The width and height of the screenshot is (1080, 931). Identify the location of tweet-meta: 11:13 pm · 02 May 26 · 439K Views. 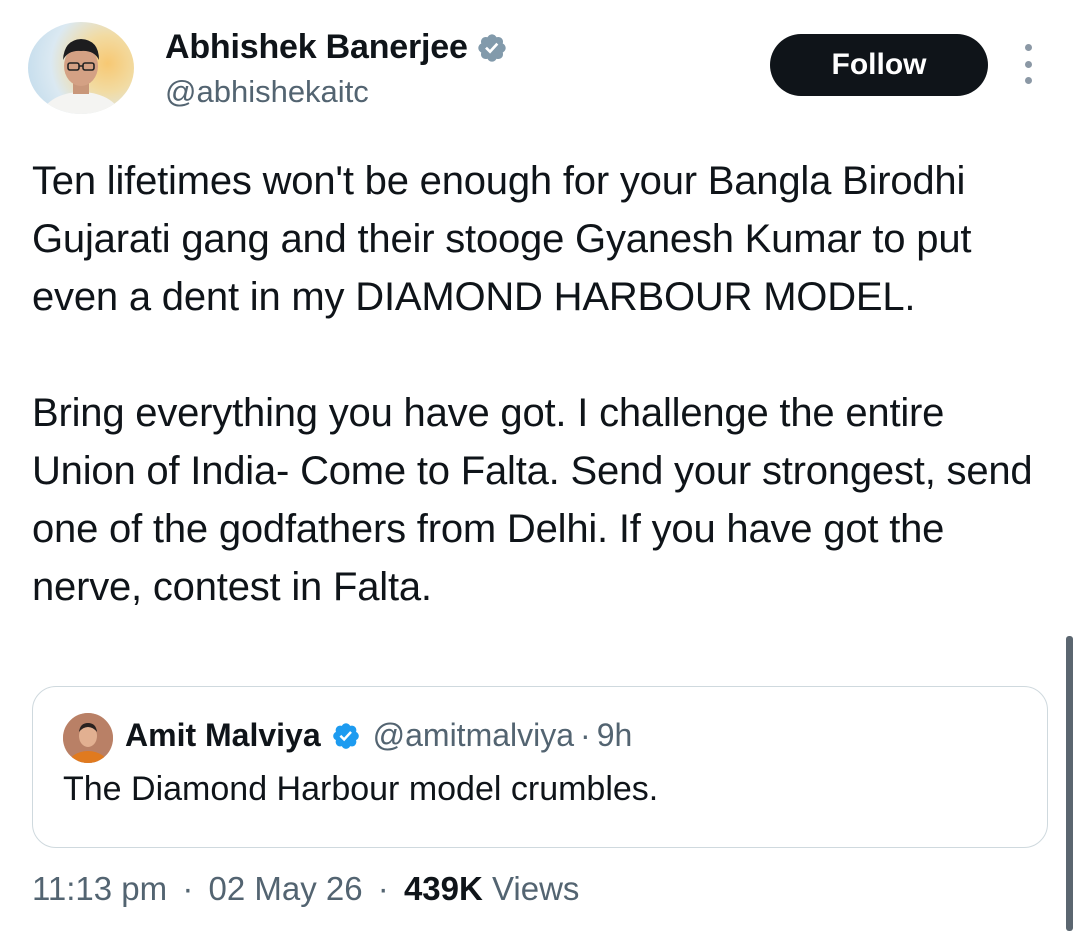
(305, 889).